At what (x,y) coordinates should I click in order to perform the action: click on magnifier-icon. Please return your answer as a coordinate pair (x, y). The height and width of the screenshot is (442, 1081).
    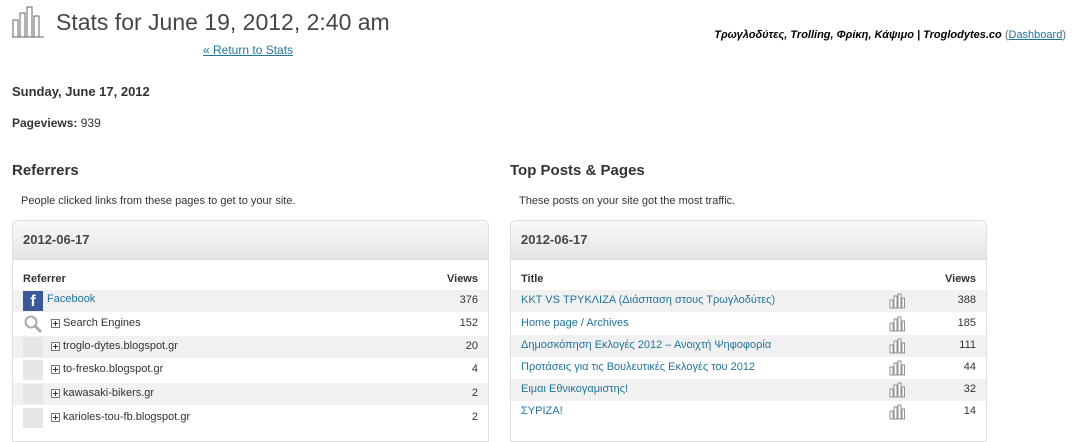
    Looking at the image, I should click on (33, 324).